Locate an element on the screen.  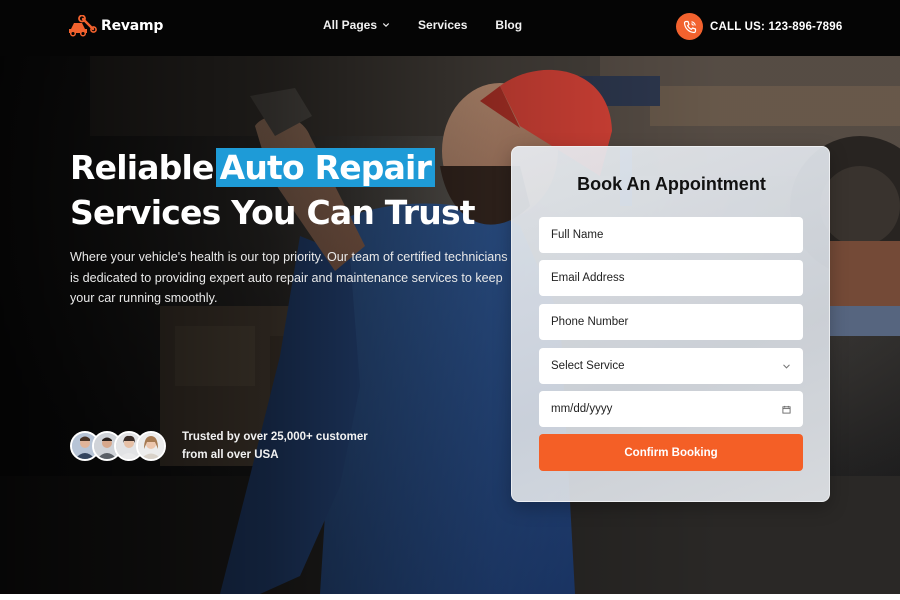
call-us-link: CALL US: 123-896-7896 is located at coordinates (759, 26).